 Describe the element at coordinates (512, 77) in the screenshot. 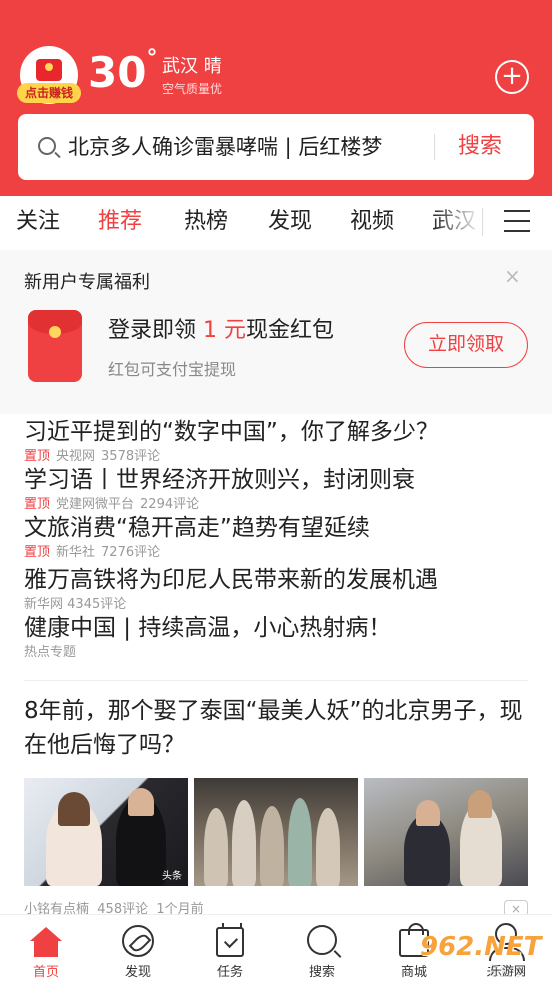

I see `plus-circle-icon: +` at that location.